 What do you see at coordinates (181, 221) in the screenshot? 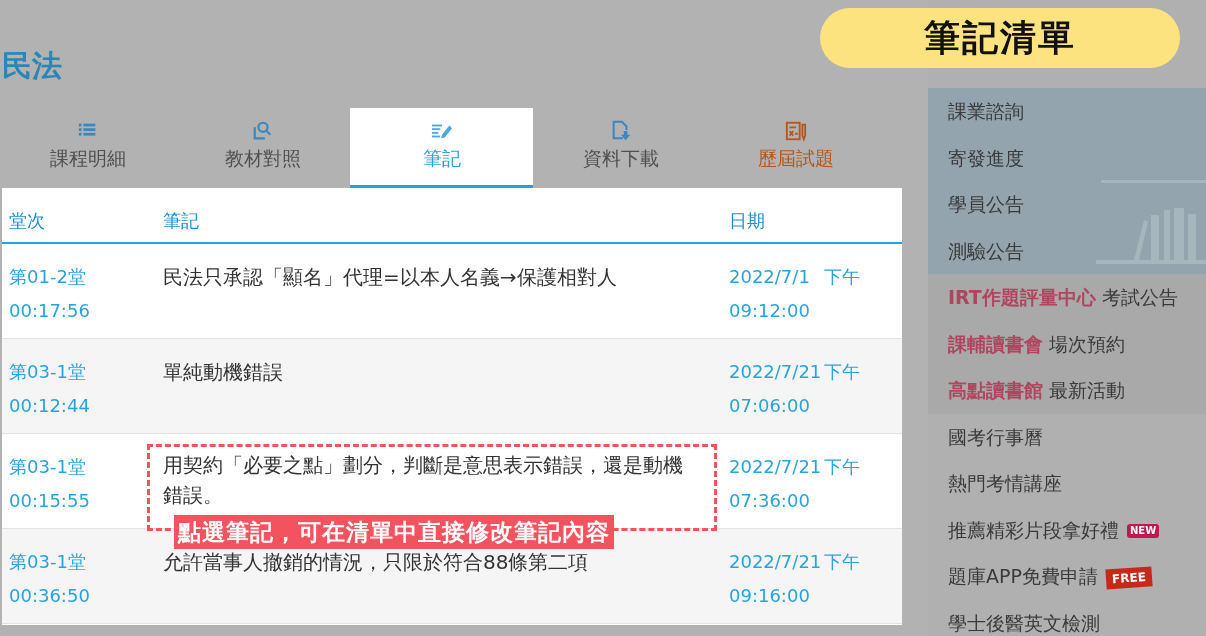
I see `column-header: 筆記` at bounding box center [181, 221].